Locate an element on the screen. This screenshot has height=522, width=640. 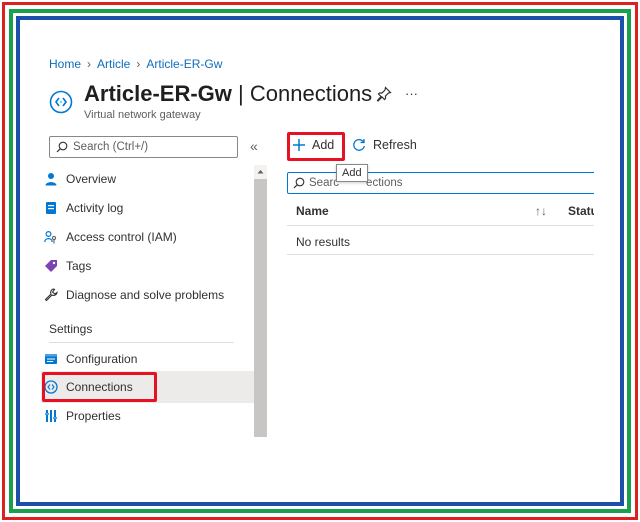
sidebar-item-configuration: Configuration is located at coordinates (149, 359).